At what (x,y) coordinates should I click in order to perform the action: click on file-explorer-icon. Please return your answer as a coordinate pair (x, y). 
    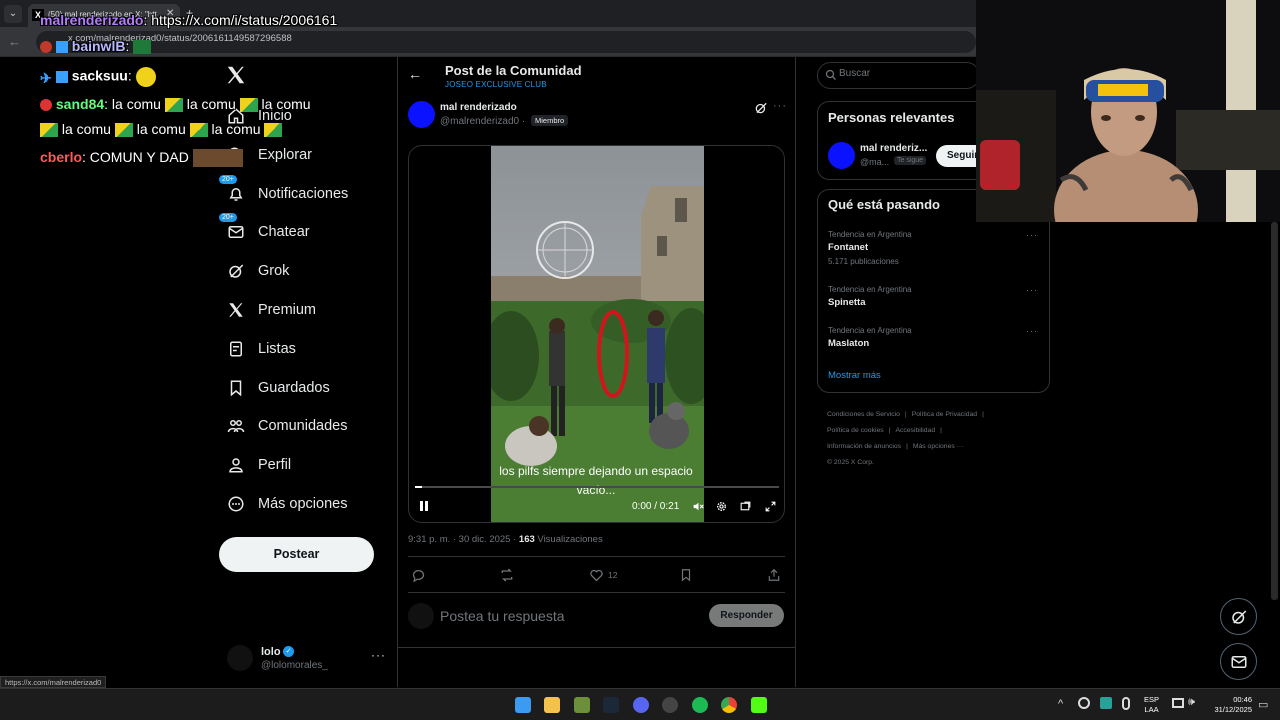
    Looking at the image, I should click on (552, 705).